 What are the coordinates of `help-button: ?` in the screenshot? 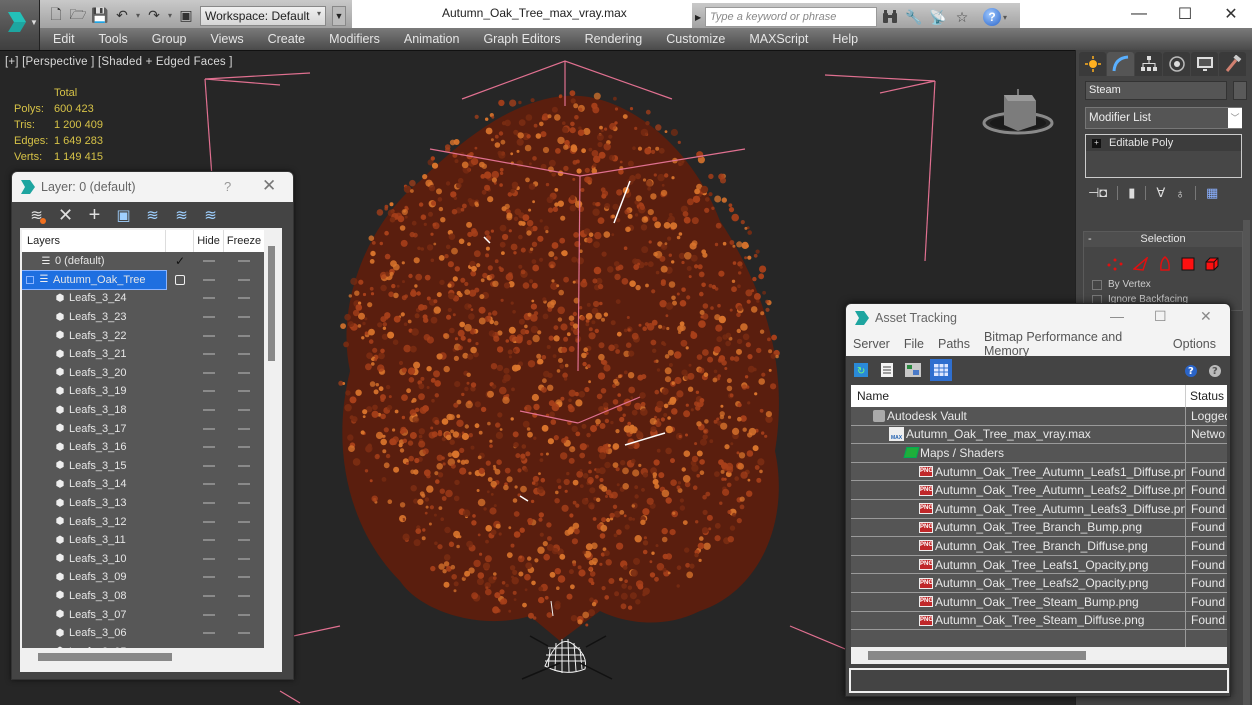 It's located at (227, 186).